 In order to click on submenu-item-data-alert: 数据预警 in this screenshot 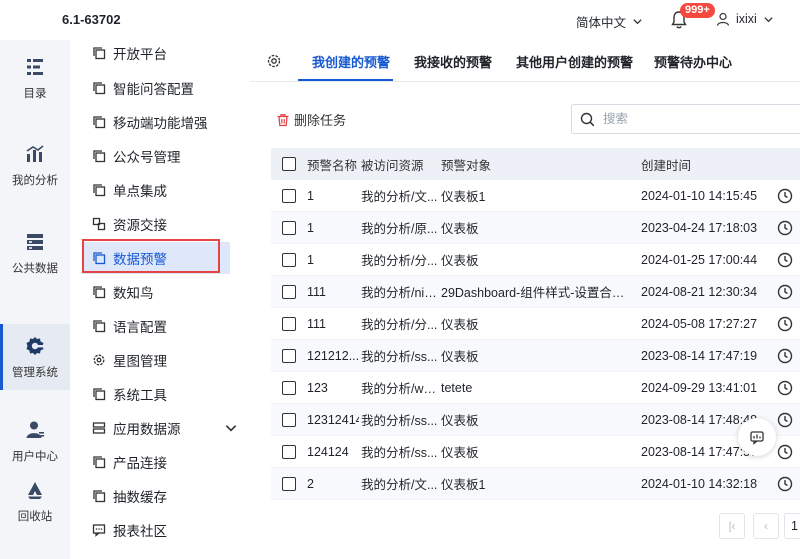, I will do `click(156, 256)`.